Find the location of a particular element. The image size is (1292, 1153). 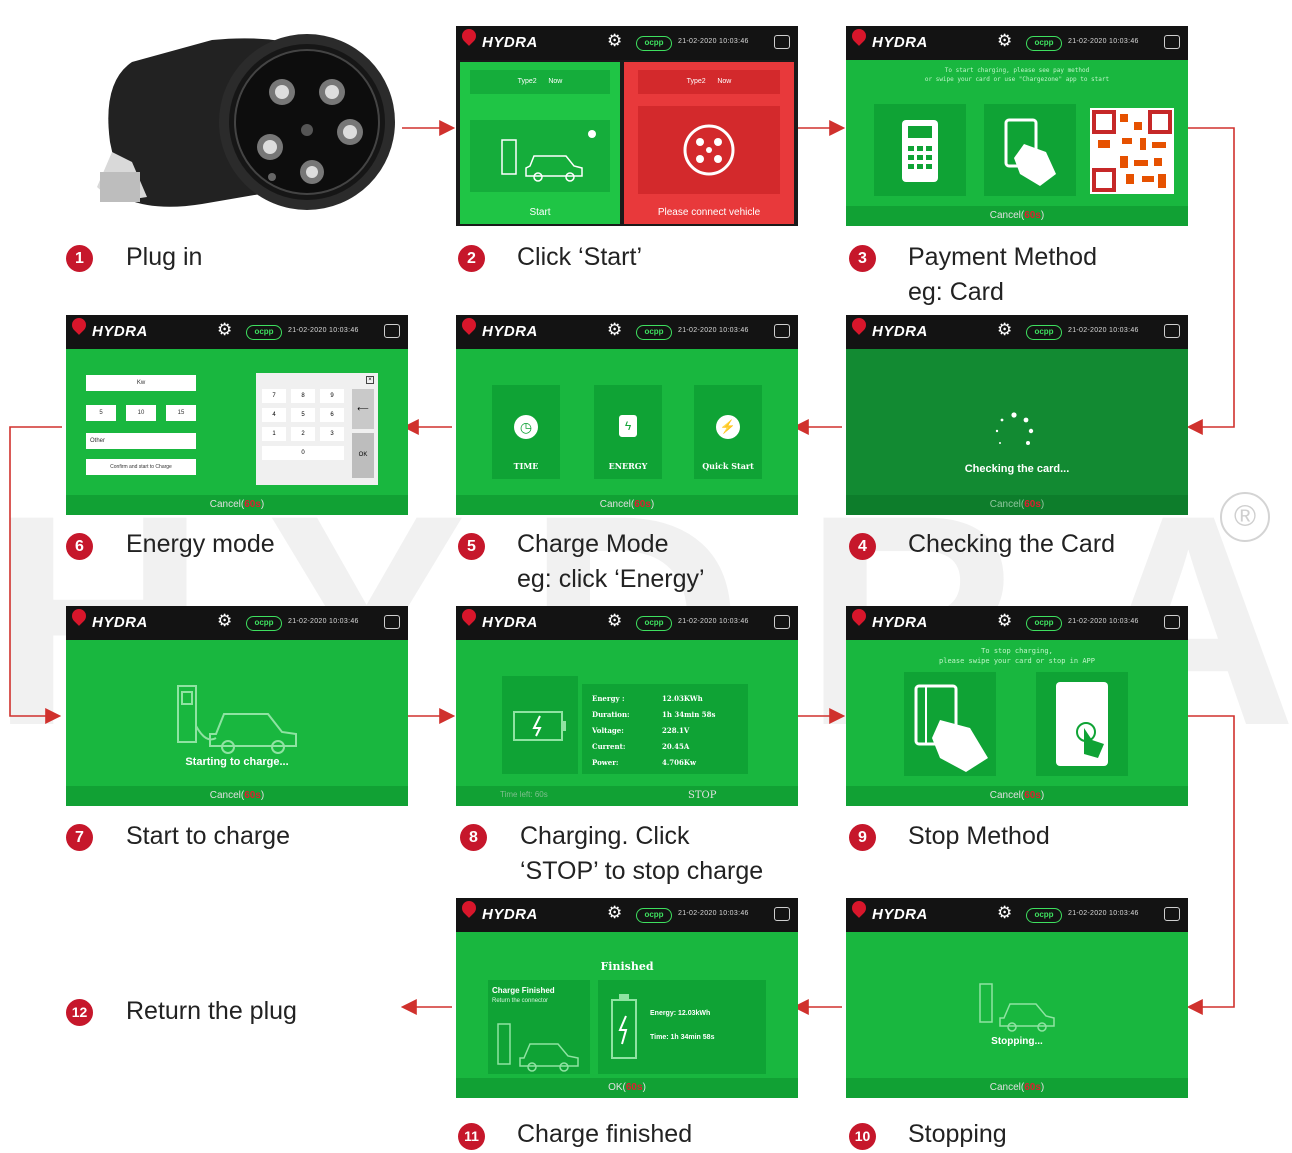

ok-button: OK(60s) is located at coordinates (627, 1088).